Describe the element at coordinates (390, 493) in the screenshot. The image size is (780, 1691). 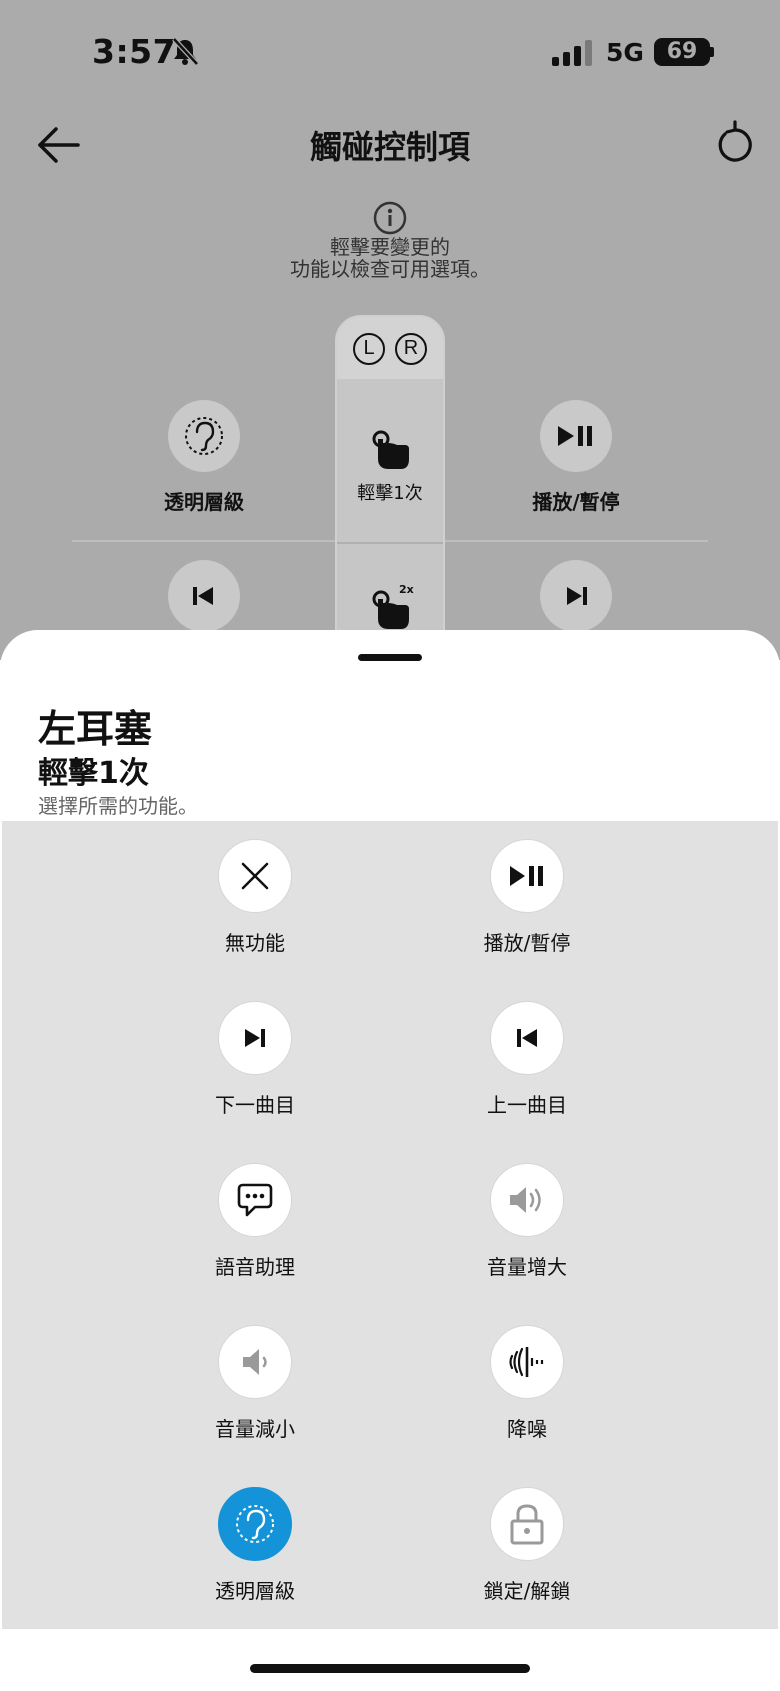
I see `gesture-label-tap-once: 輕擊1次` at that location.